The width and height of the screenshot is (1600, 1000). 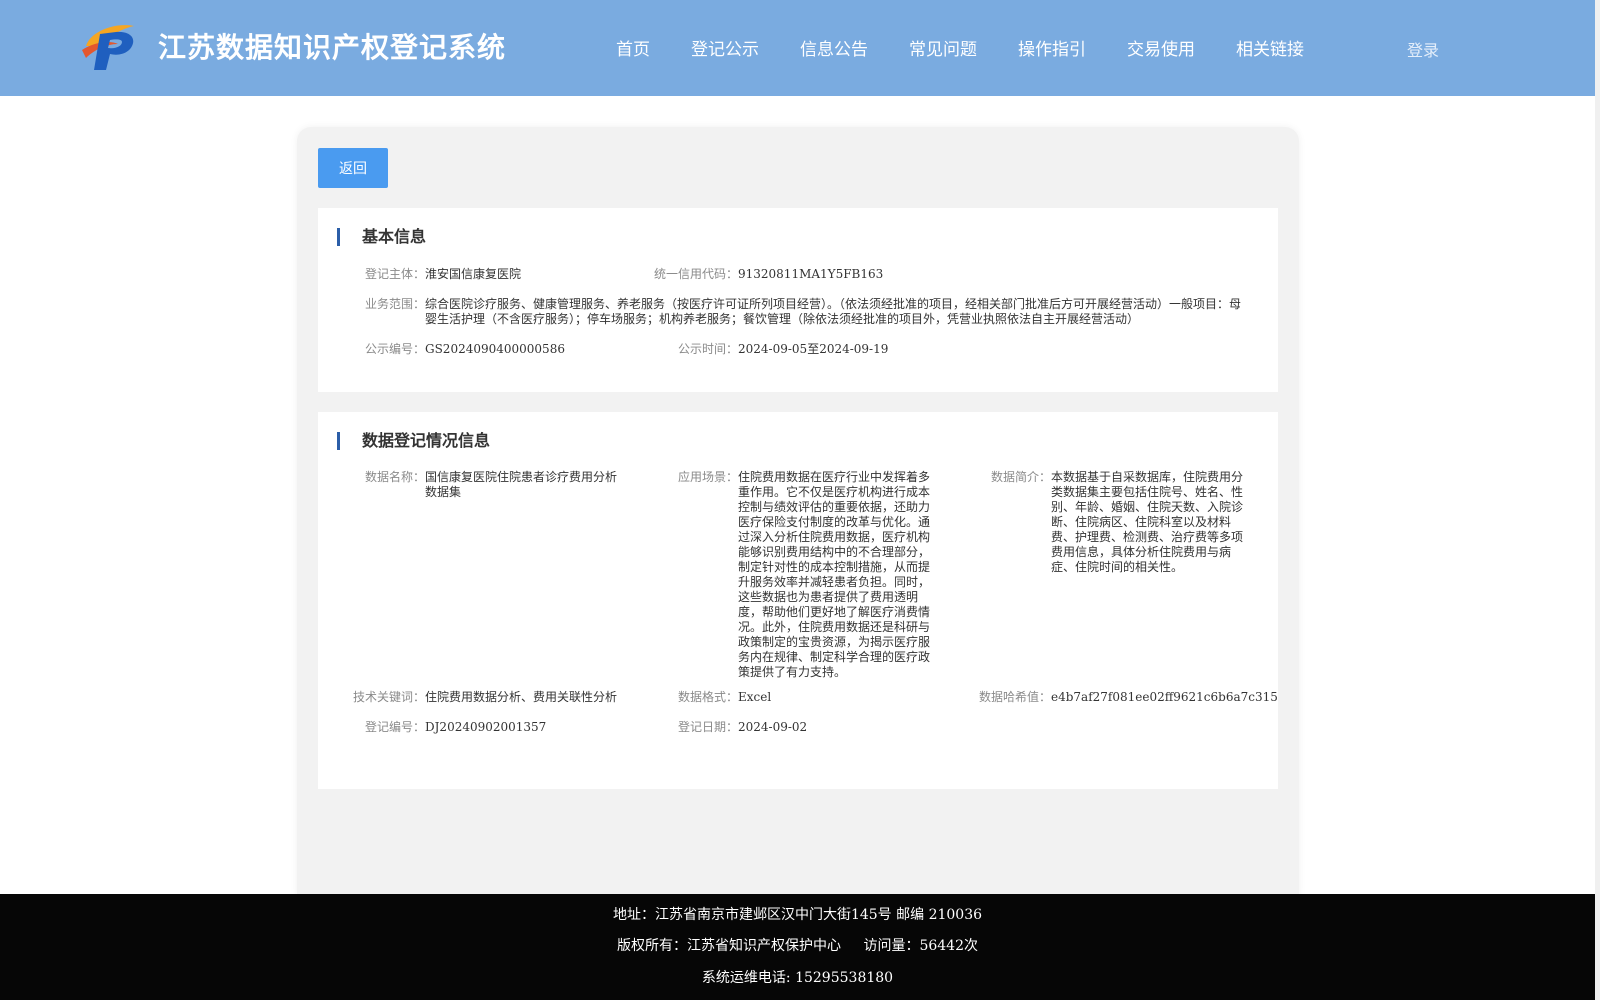 What do you see at coordinates (725, 47) in the screenshot?
I see `nav-registration-notice: 登记公示` at bounding box center [725, 47].